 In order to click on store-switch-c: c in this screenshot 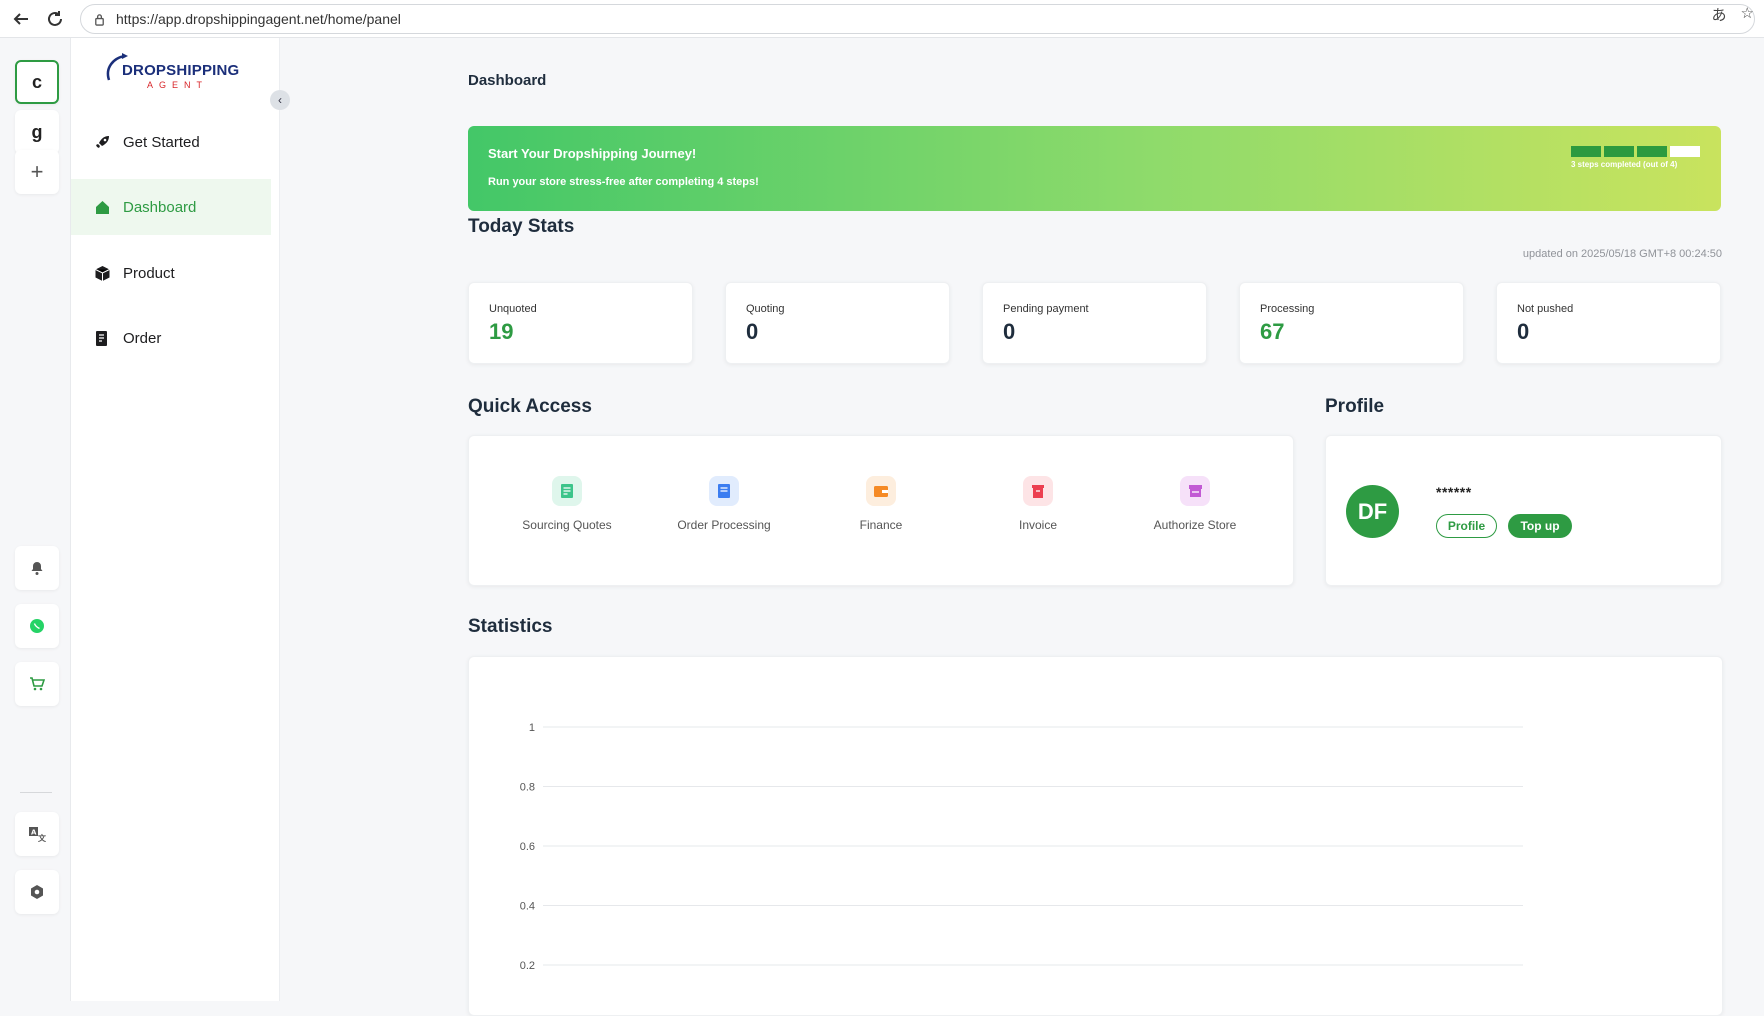, I will do `click(37, 82)`.